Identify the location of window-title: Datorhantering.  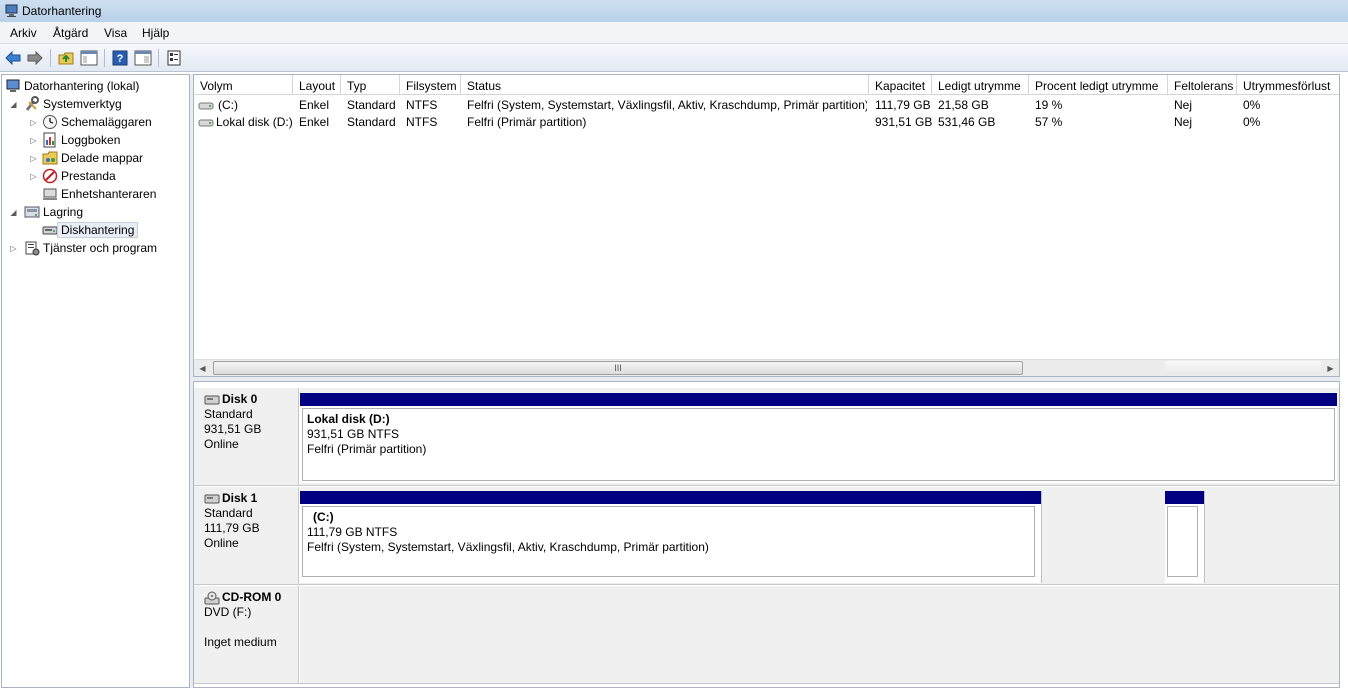
(62, 11).